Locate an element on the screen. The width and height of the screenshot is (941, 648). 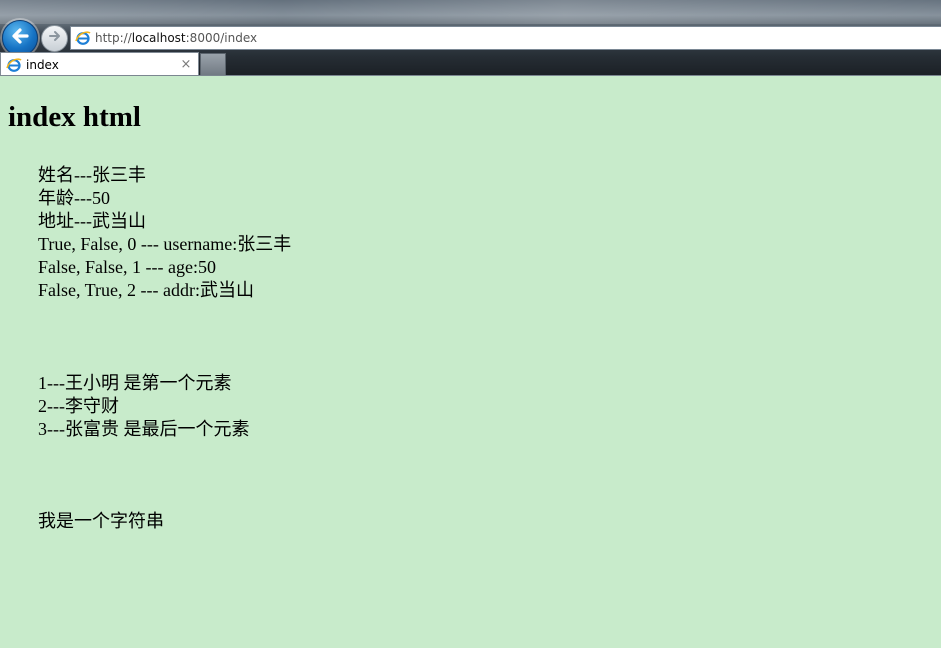
page-heading: index html is located at coordinates (74, 117).